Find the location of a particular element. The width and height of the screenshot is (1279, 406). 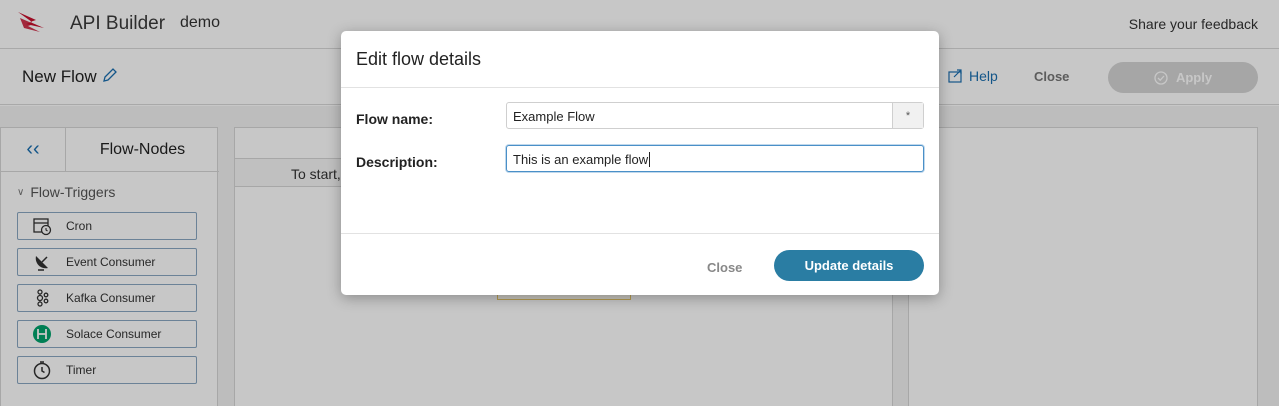

dialog-footer: Close Update details is located at coordinates (640, 264).